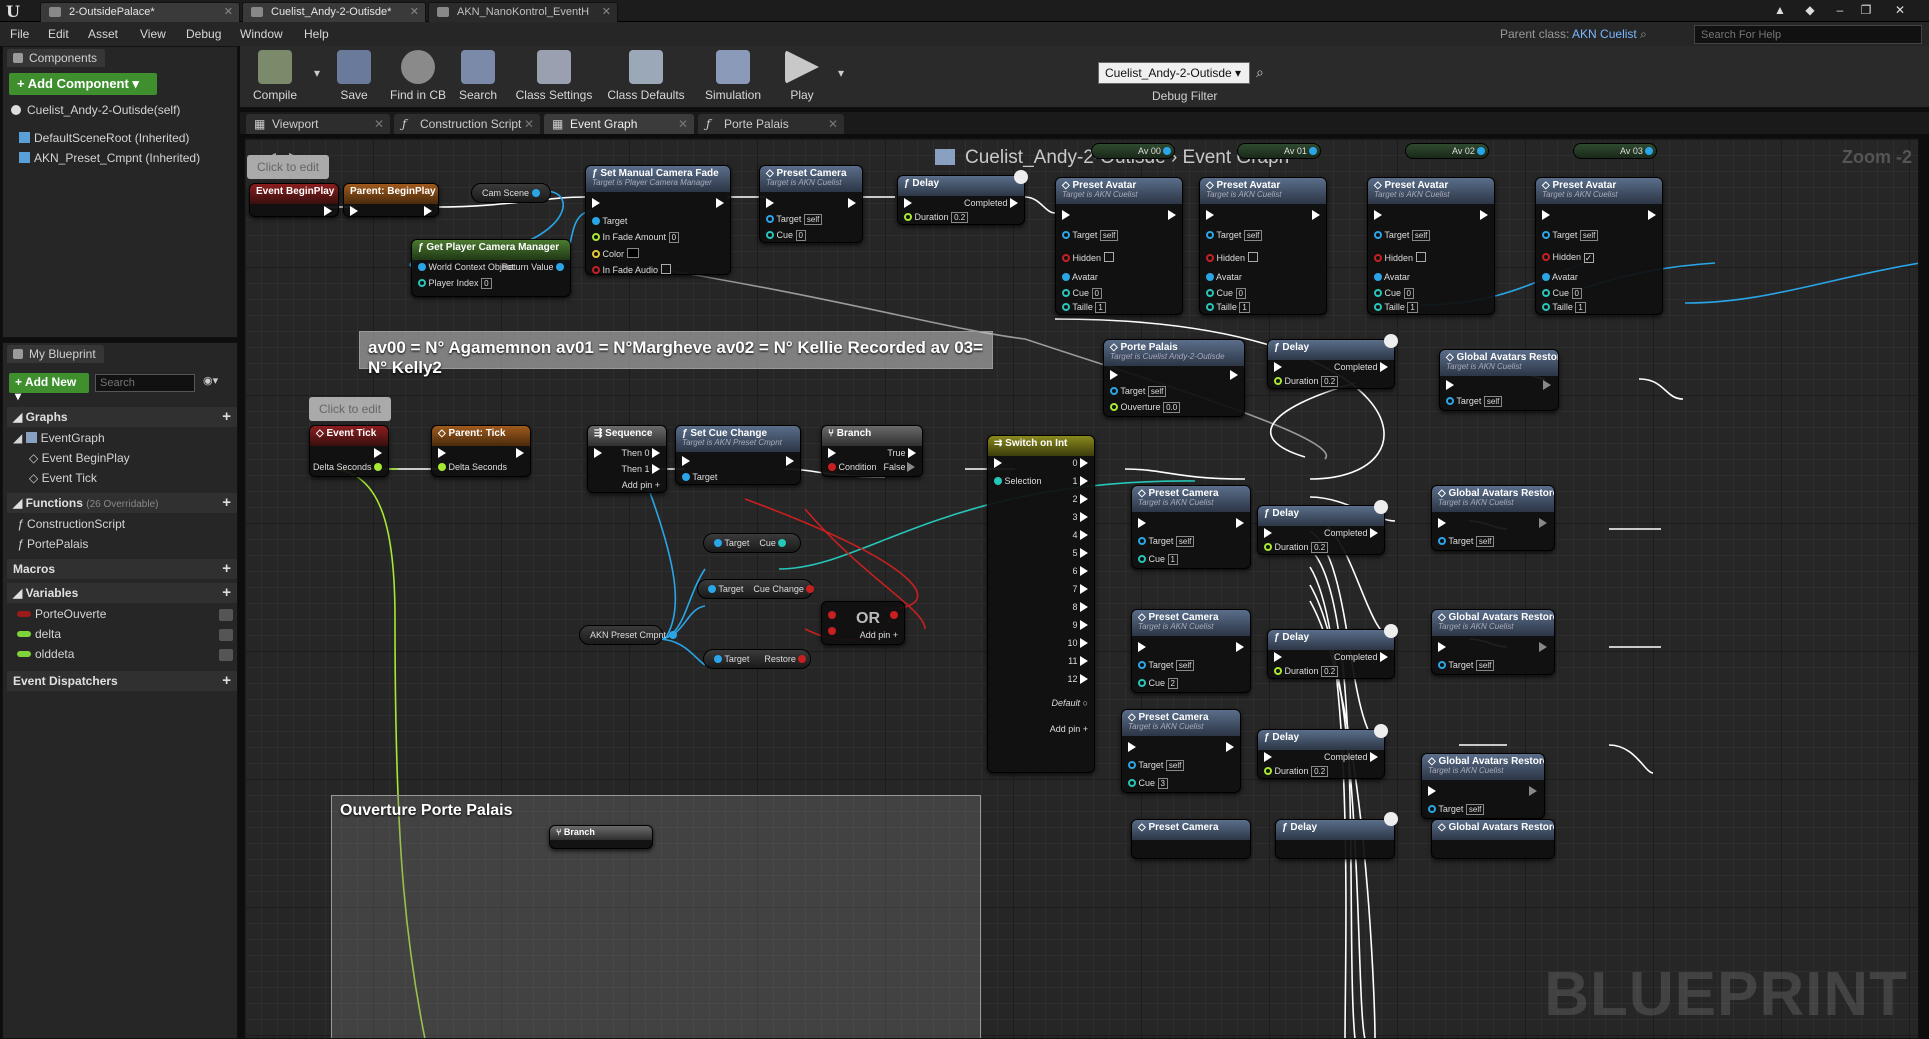  I want to click on hidden-checkbox-checked: ✓, so click(1588, 258).